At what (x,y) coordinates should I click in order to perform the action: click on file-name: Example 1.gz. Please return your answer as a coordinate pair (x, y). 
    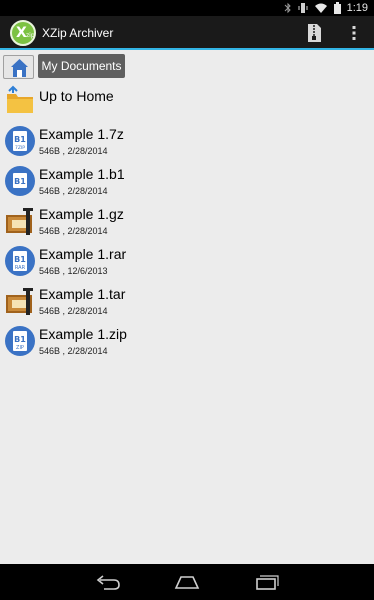
    Looking at the image, I should click on (81, 214).